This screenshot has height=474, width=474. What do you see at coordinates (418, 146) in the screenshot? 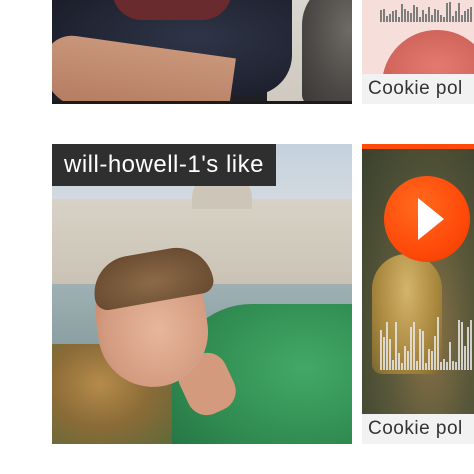
I see `accent-bar` at bounding box center [418, 146].